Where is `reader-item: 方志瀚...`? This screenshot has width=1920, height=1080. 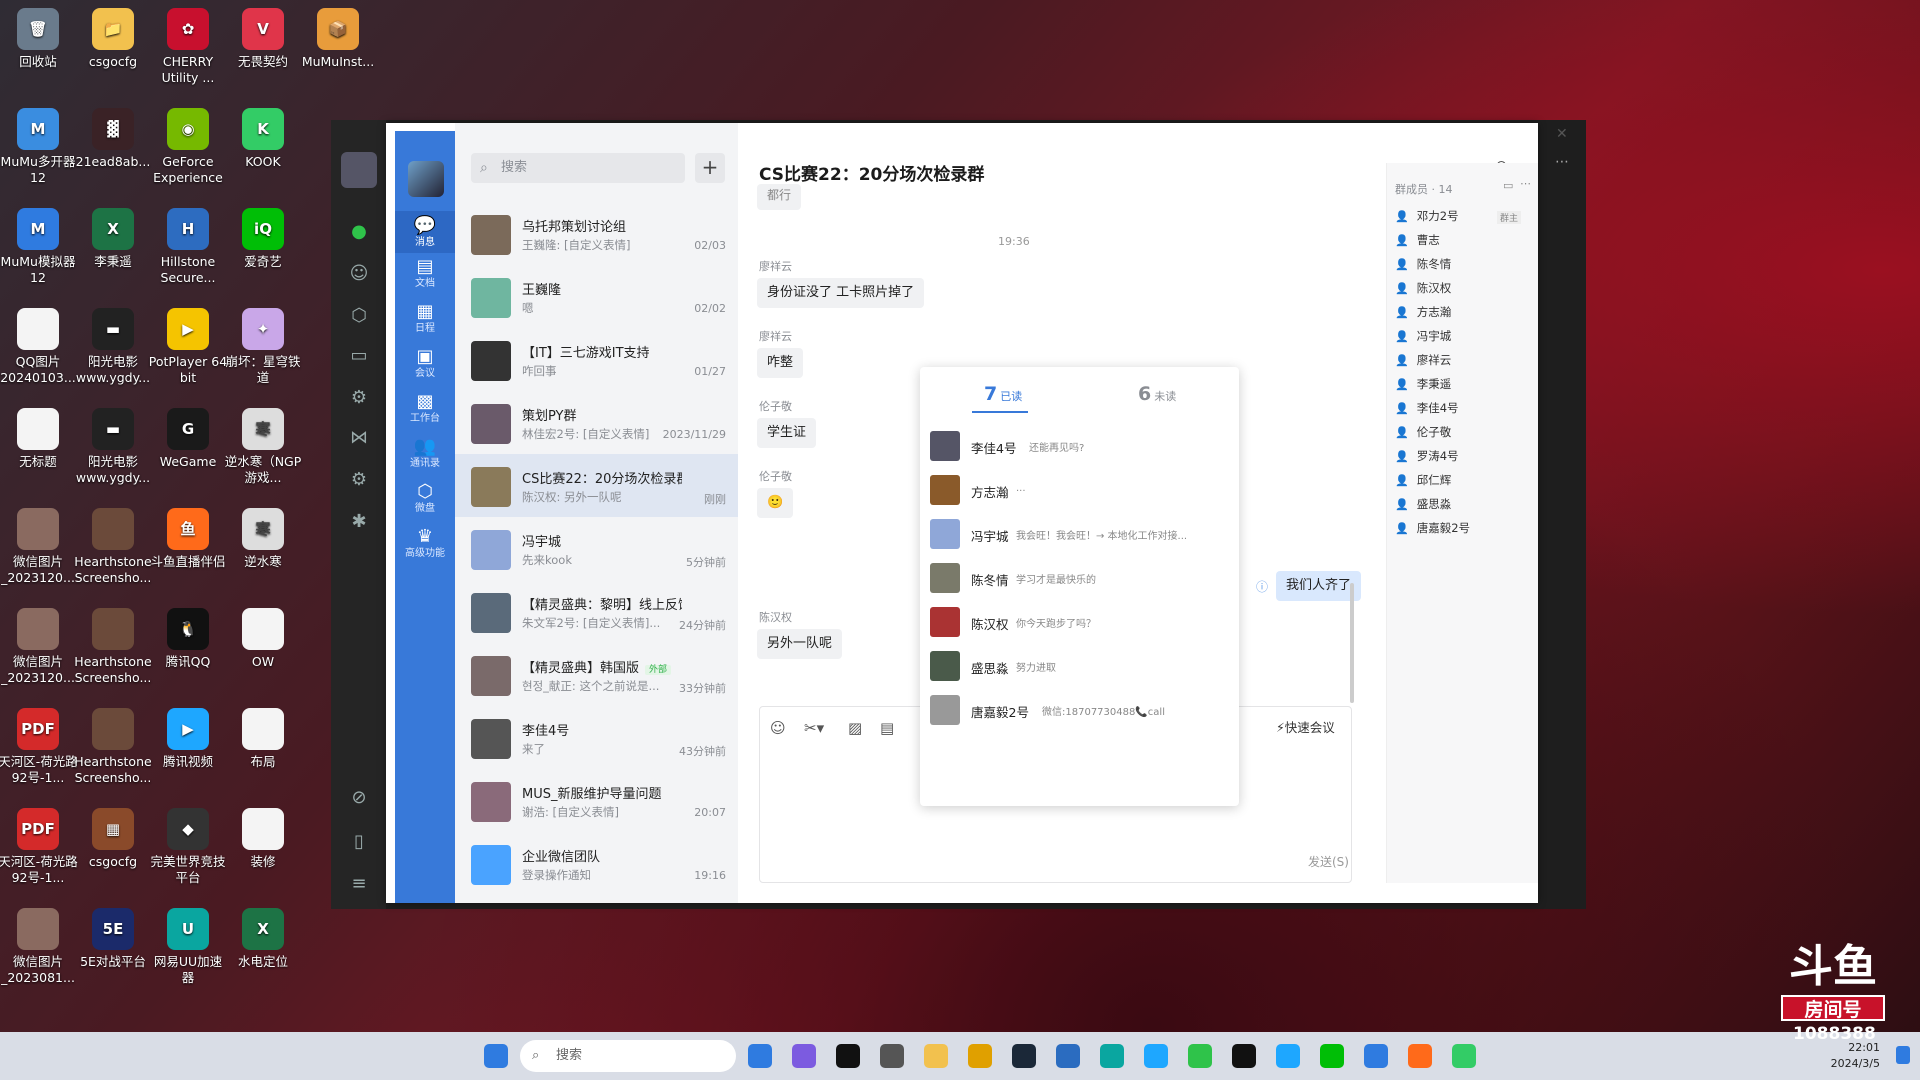
reader-item: 方志瀚... is located at coordinates (1080, 489).